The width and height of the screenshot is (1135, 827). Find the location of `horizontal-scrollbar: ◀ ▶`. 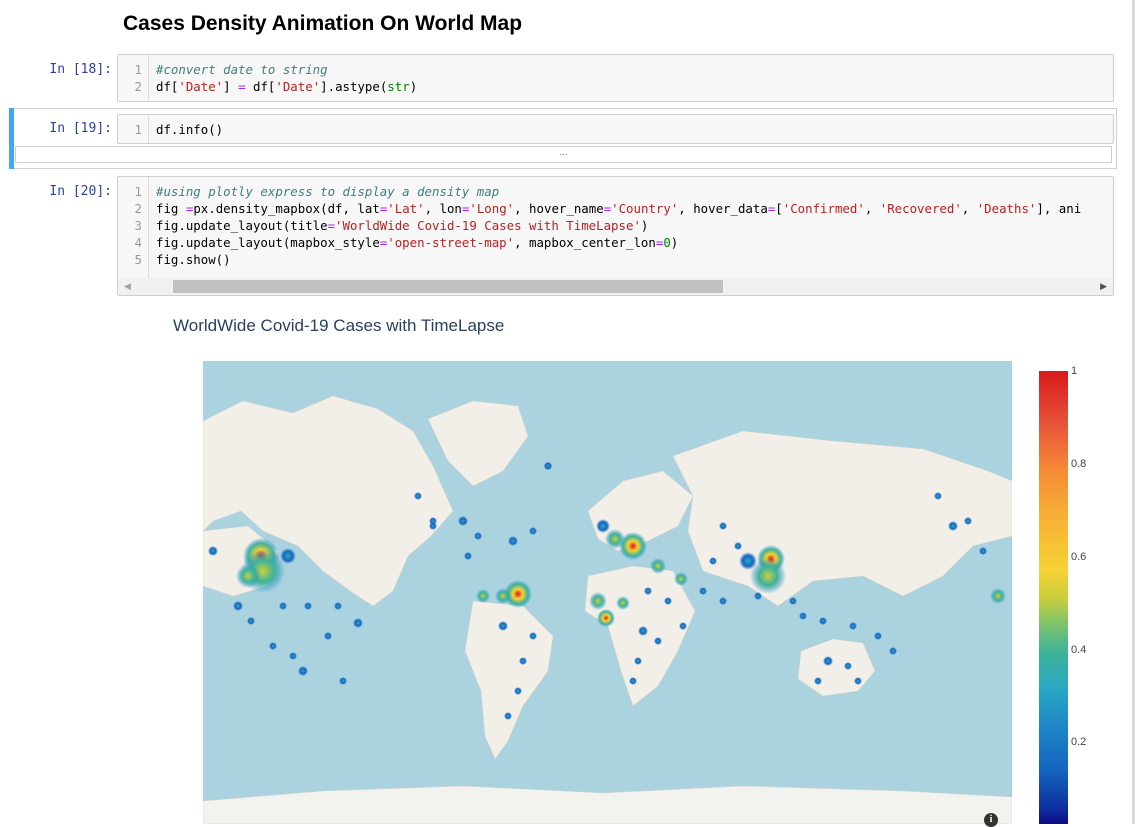

horizontal-scrollbar: ◀ ▶ is located at coordinates (615, 286).